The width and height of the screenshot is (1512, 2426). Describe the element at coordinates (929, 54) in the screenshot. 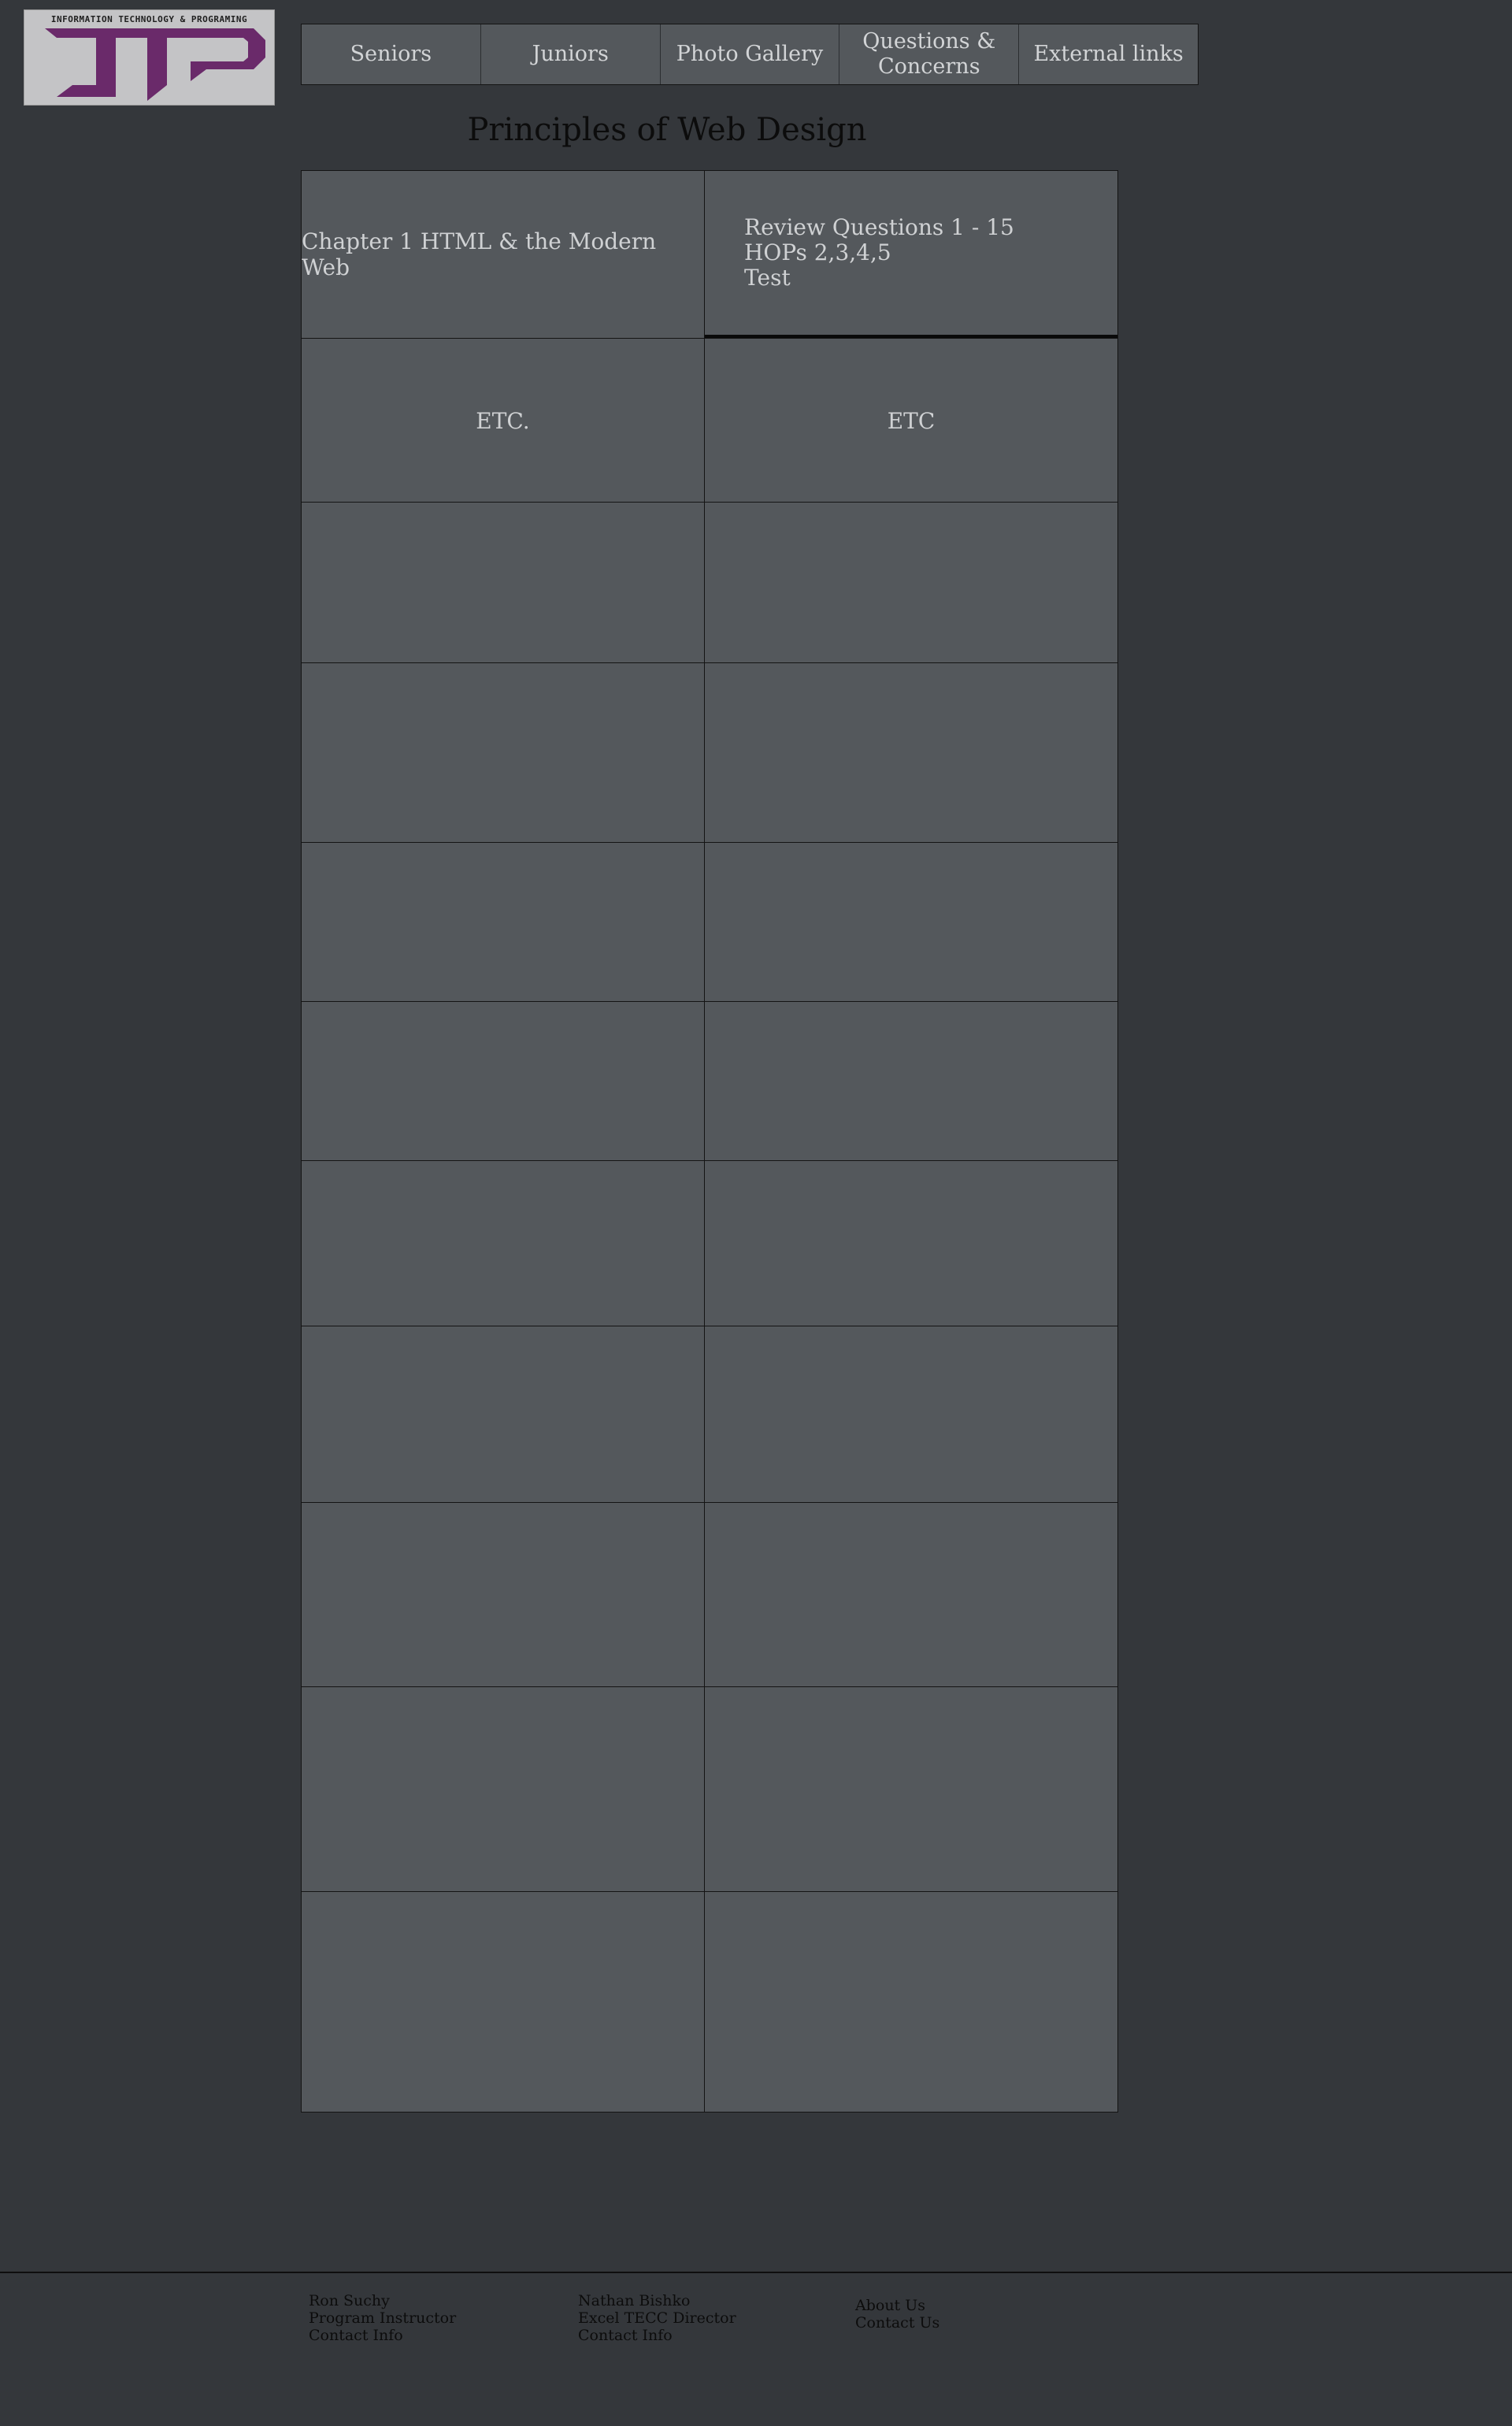

I see `nav-questions-concerns: Questions & Concerns` at that location.